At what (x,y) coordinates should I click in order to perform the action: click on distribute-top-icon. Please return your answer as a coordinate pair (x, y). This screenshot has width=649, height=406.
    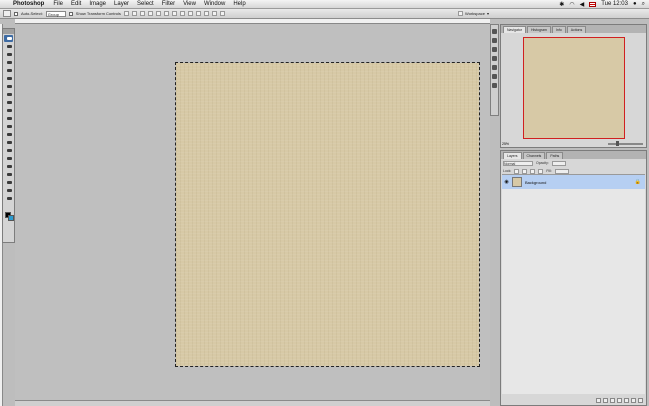
    Looking at the image, I should click on (174, 13).